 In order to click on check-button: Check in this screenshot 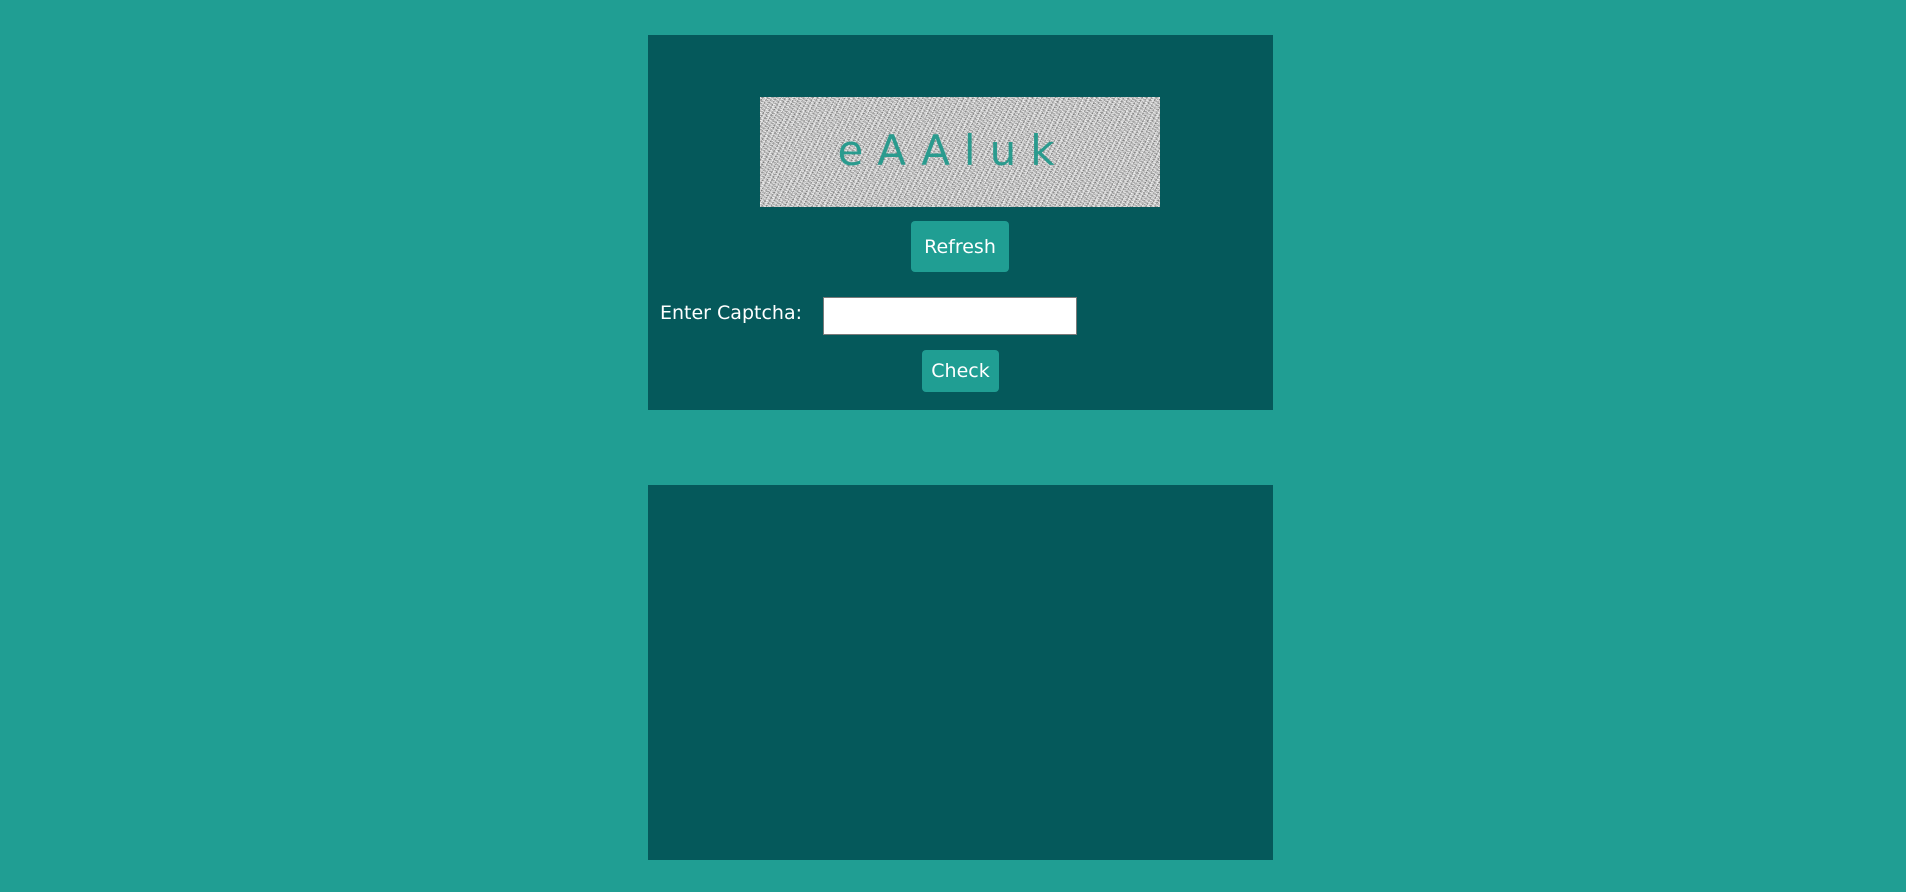, I will do `click(960, 371)`.